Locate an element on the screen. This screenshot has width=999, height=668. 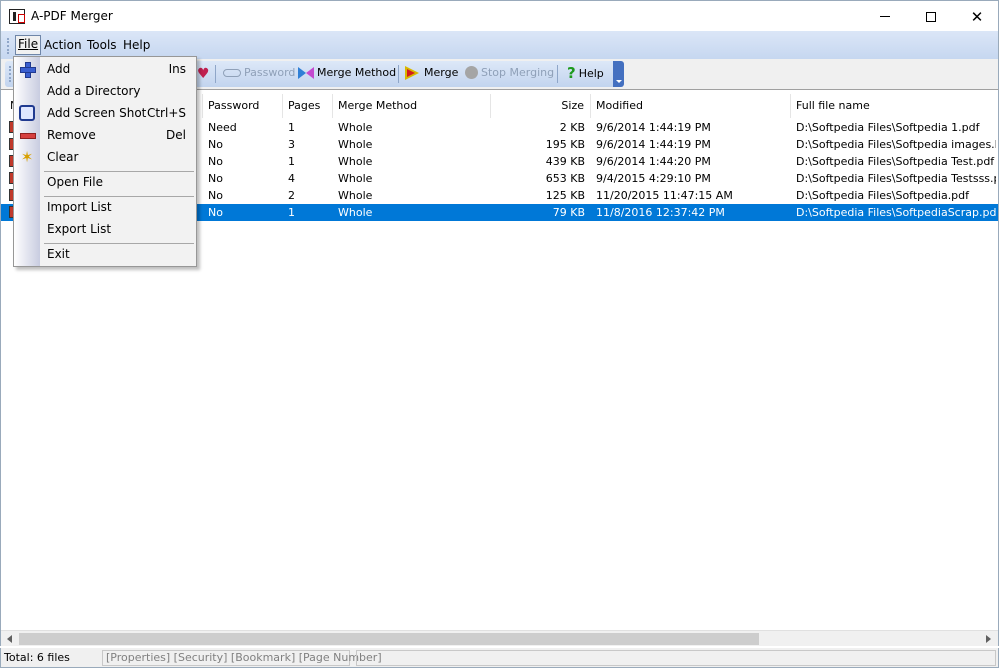
merge-icon is located at coordinates (413, 73).